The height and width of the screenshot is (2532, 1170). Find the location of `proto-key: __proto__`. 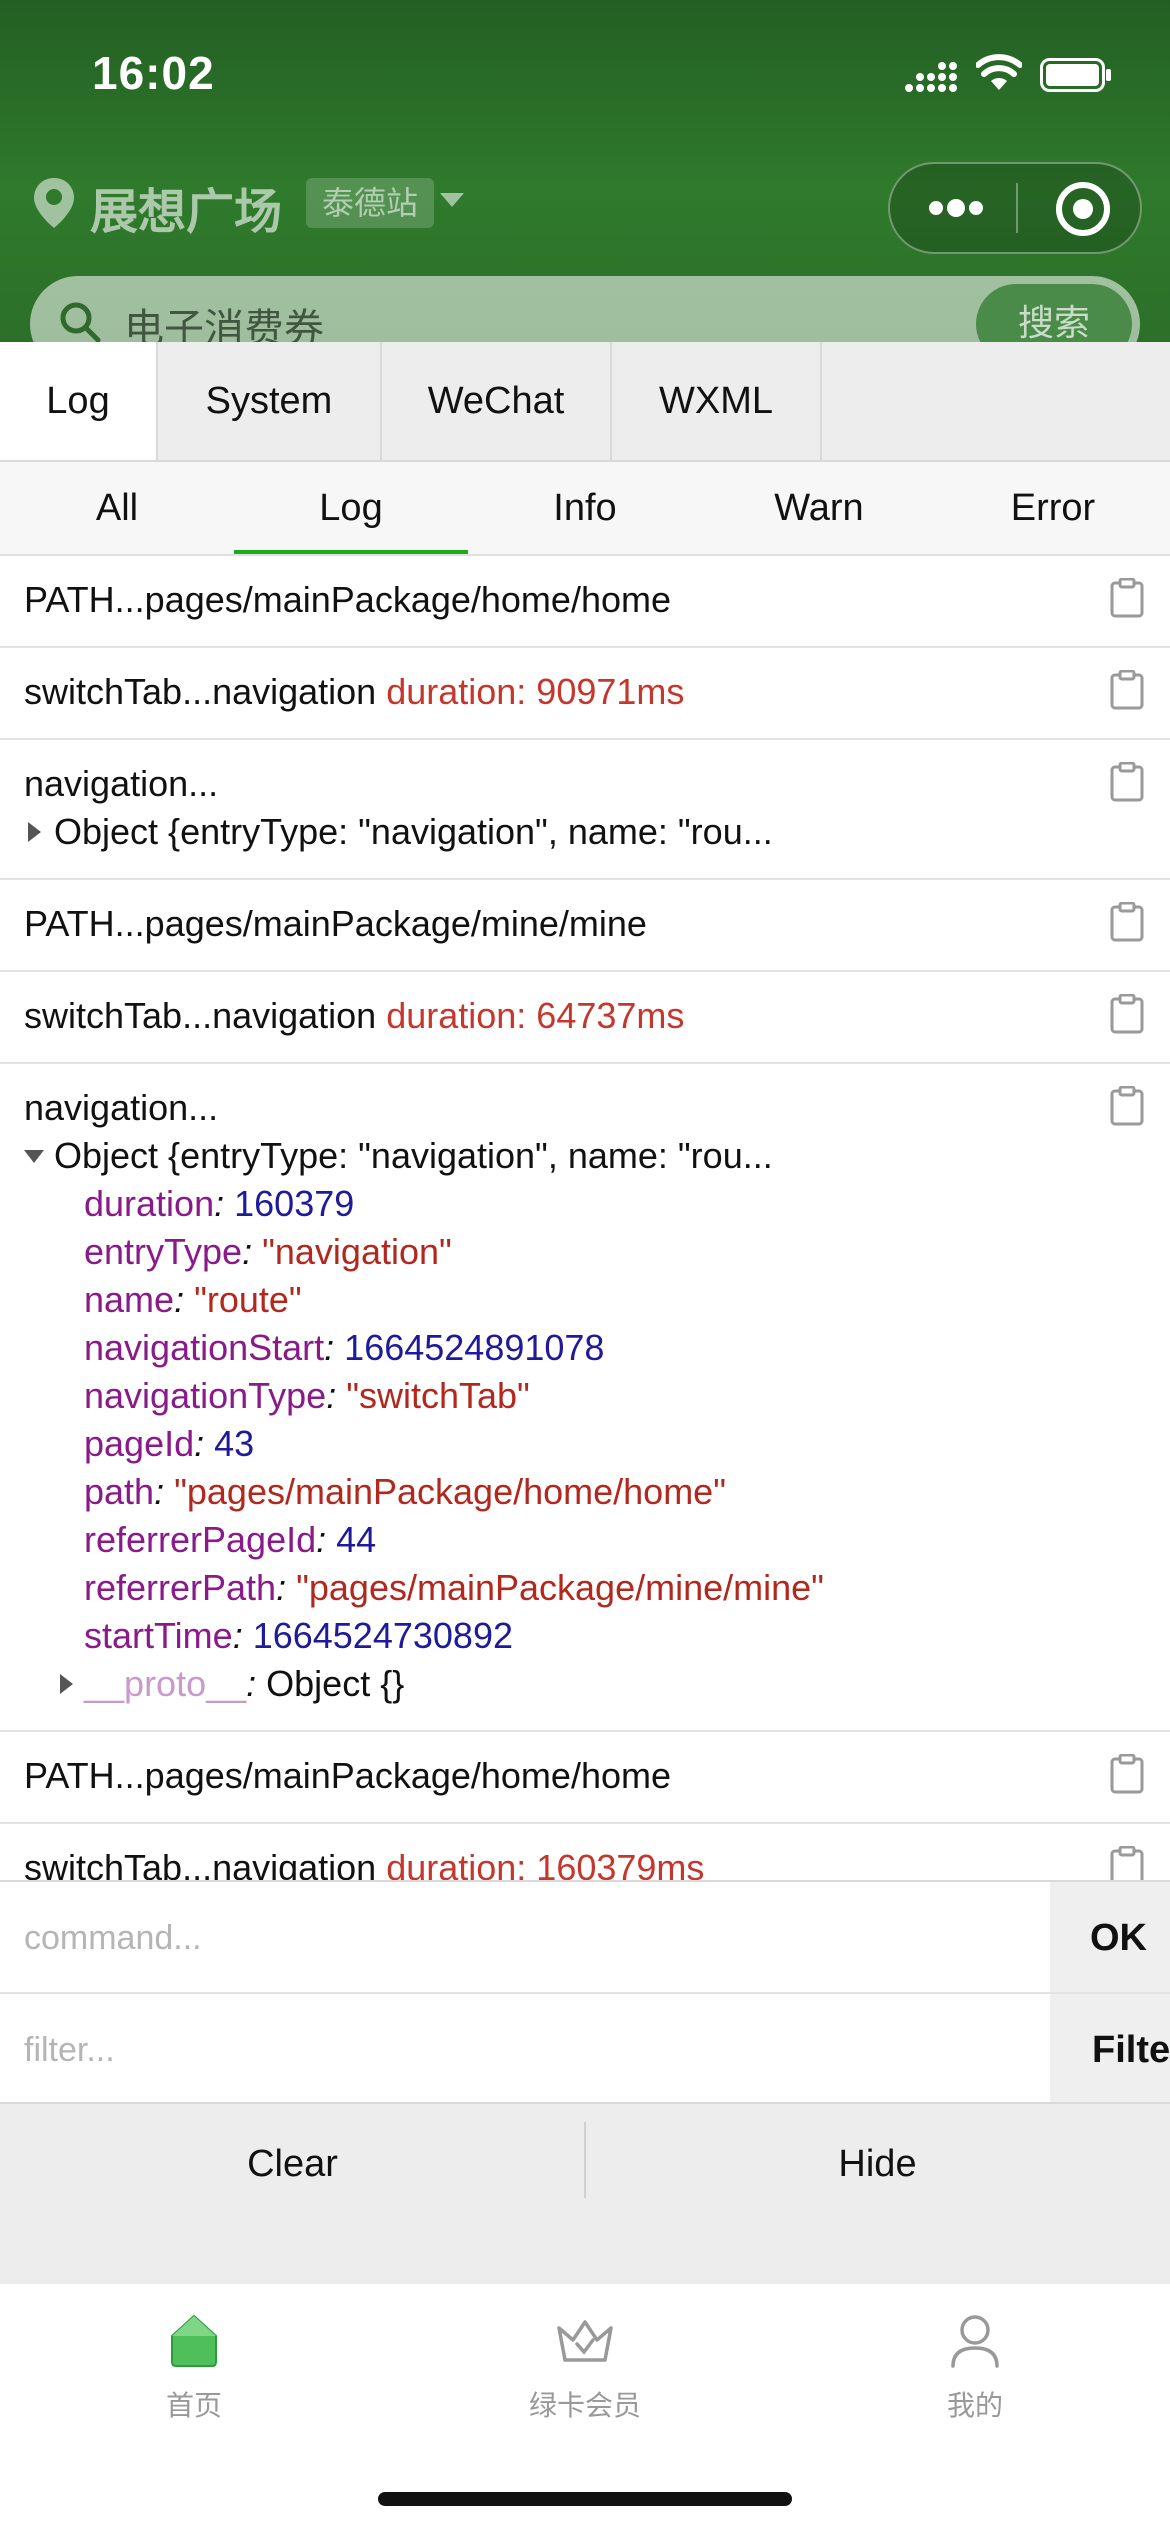

proto-key: __proto__ is located at coordinates (165, 1683).